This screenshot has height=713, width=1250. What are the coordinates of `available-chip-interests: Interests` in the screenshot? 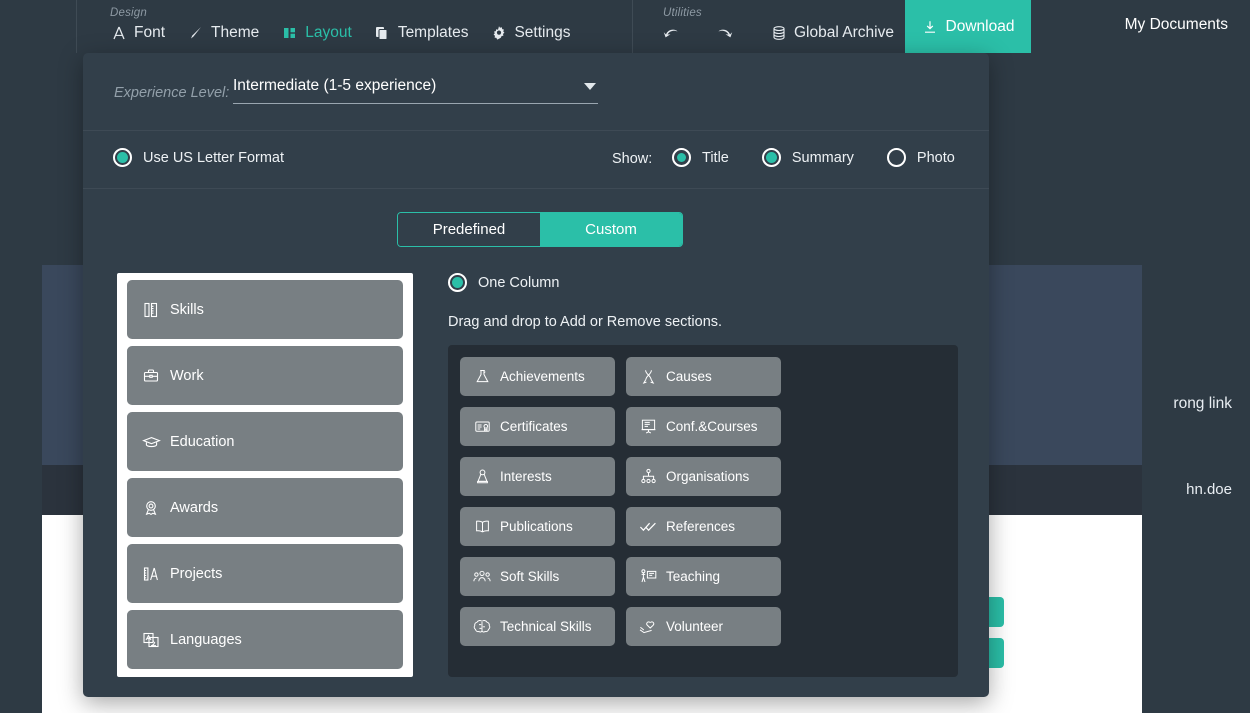 It's located at (537, 476).